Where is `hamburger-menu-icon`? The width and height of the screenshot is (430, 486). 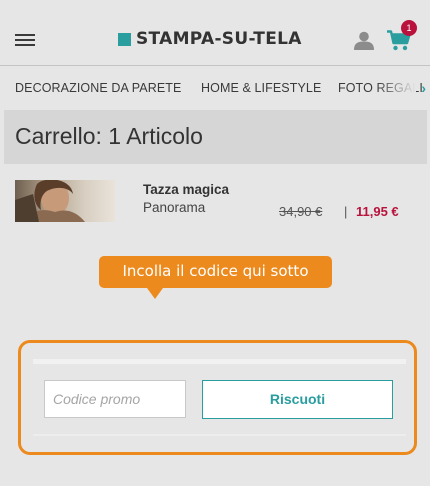
hamburger-menu-icon is located at coordinates (25, 40).